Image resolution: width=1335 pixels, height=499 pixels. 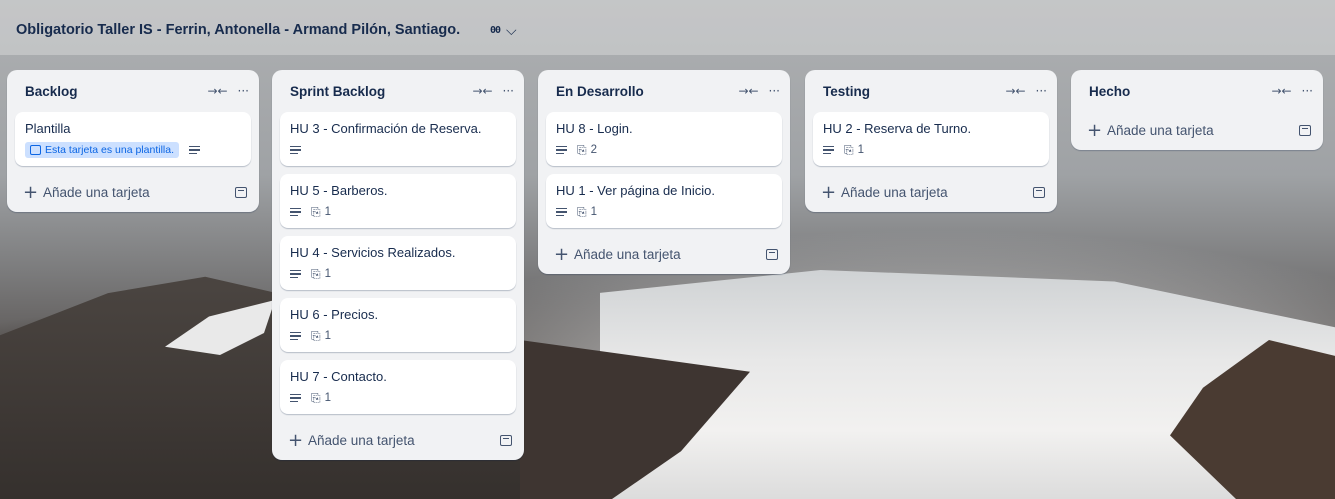 What do you see at coordinates (398, 325) in the screenshot?
I see `card: HU 6 - Precios. ⎘ 1` at bounding box center [398, 325].